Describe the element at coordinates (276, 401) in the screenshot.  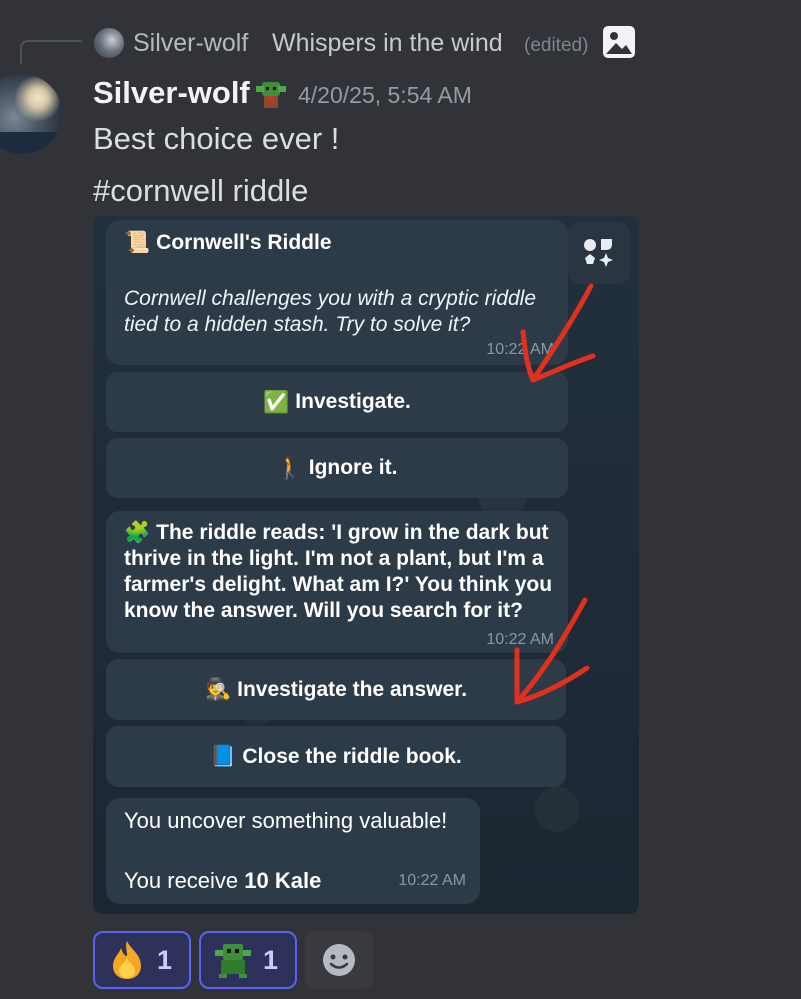
I see `check-icon: ✅` at that location.